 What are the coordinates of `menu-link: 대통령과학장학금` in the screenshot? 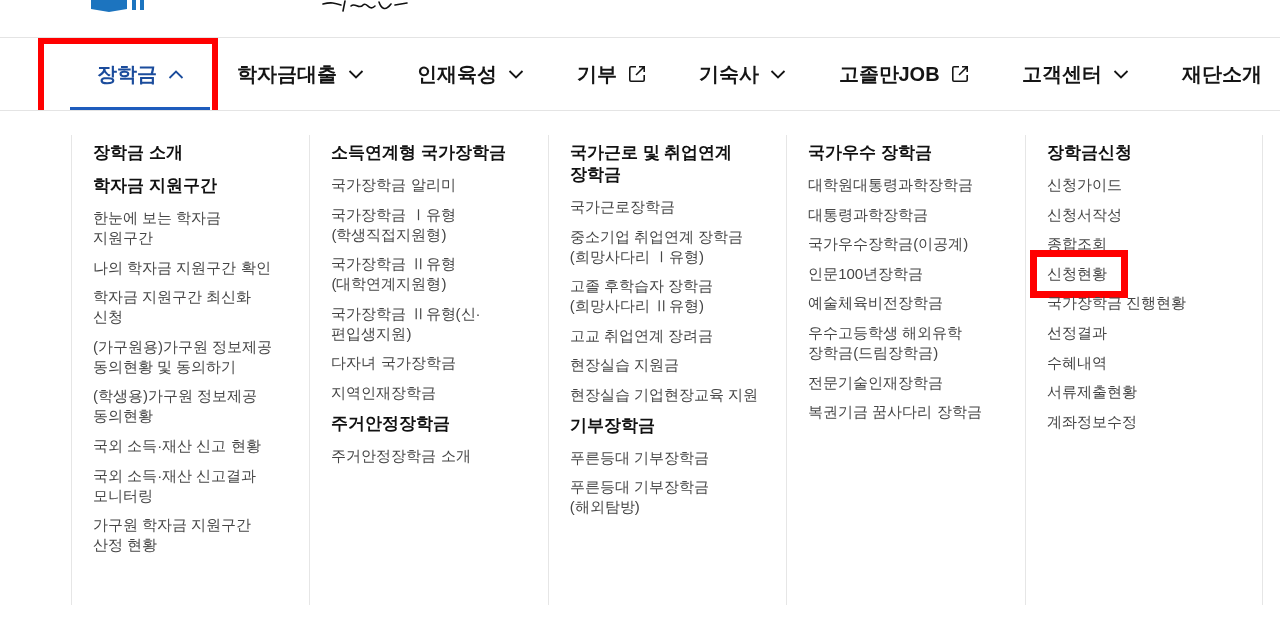 It's located at (868, 214).